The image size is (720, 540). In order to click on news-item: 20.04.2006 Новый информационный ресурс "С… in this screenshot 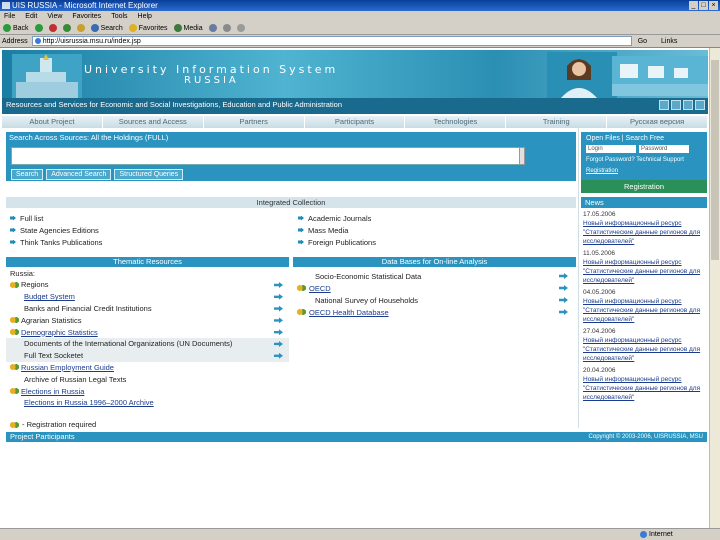, I will do `click(645, 384)`.